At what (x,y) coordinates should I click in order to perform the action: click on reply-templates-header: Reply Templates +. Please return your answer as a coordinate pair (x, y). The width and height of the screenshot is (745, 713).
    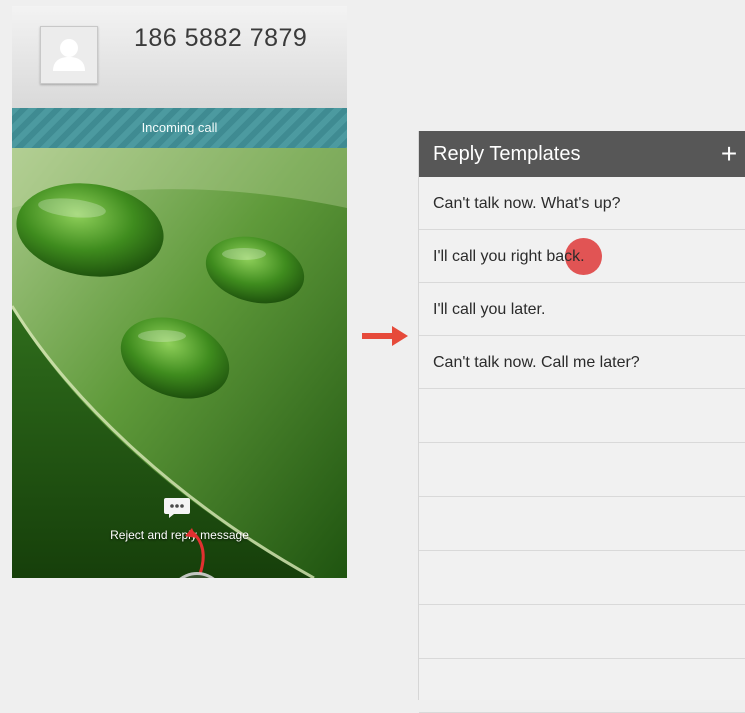
    Looking at the image, I should click on (582, 154).